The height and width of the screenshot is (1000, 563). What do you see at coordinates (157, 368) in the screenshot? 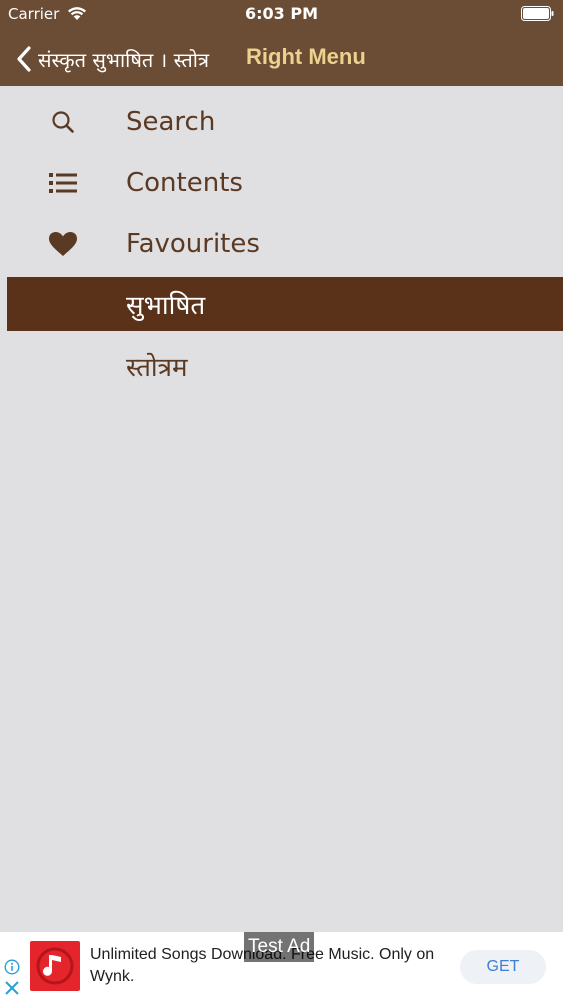
I see `menu-item-label: स्तोत्रम` at bounding box center [157, 368].